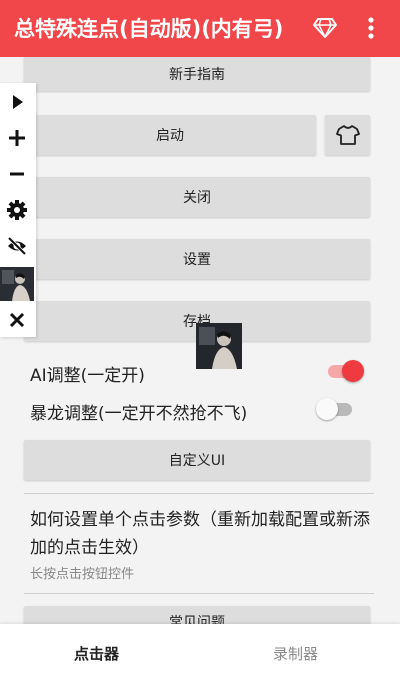 Image resolution: width=400 pixels, height=700 pixels. What do you see at coordinates (200, 662) in the screenshot?
I see `bottom-nav: 点击器 录制器` at bounding box center [200, 662].